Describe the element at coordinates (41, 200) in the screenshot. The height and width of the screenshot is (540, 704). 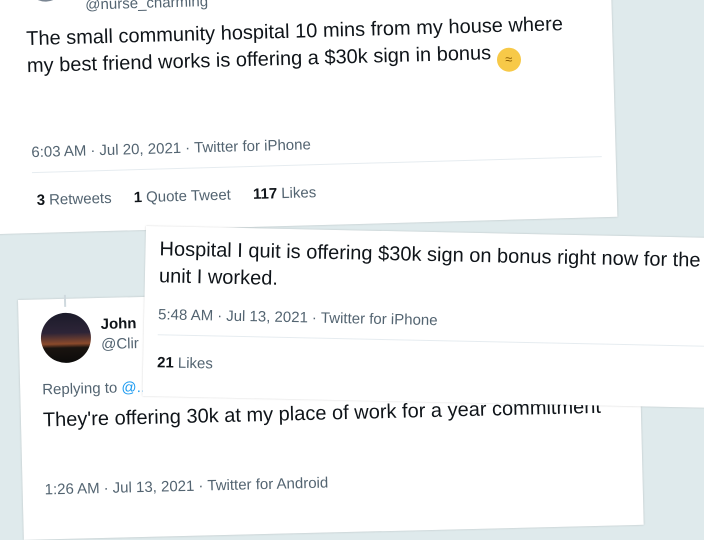
I see `retweets-count: 3` at that location.